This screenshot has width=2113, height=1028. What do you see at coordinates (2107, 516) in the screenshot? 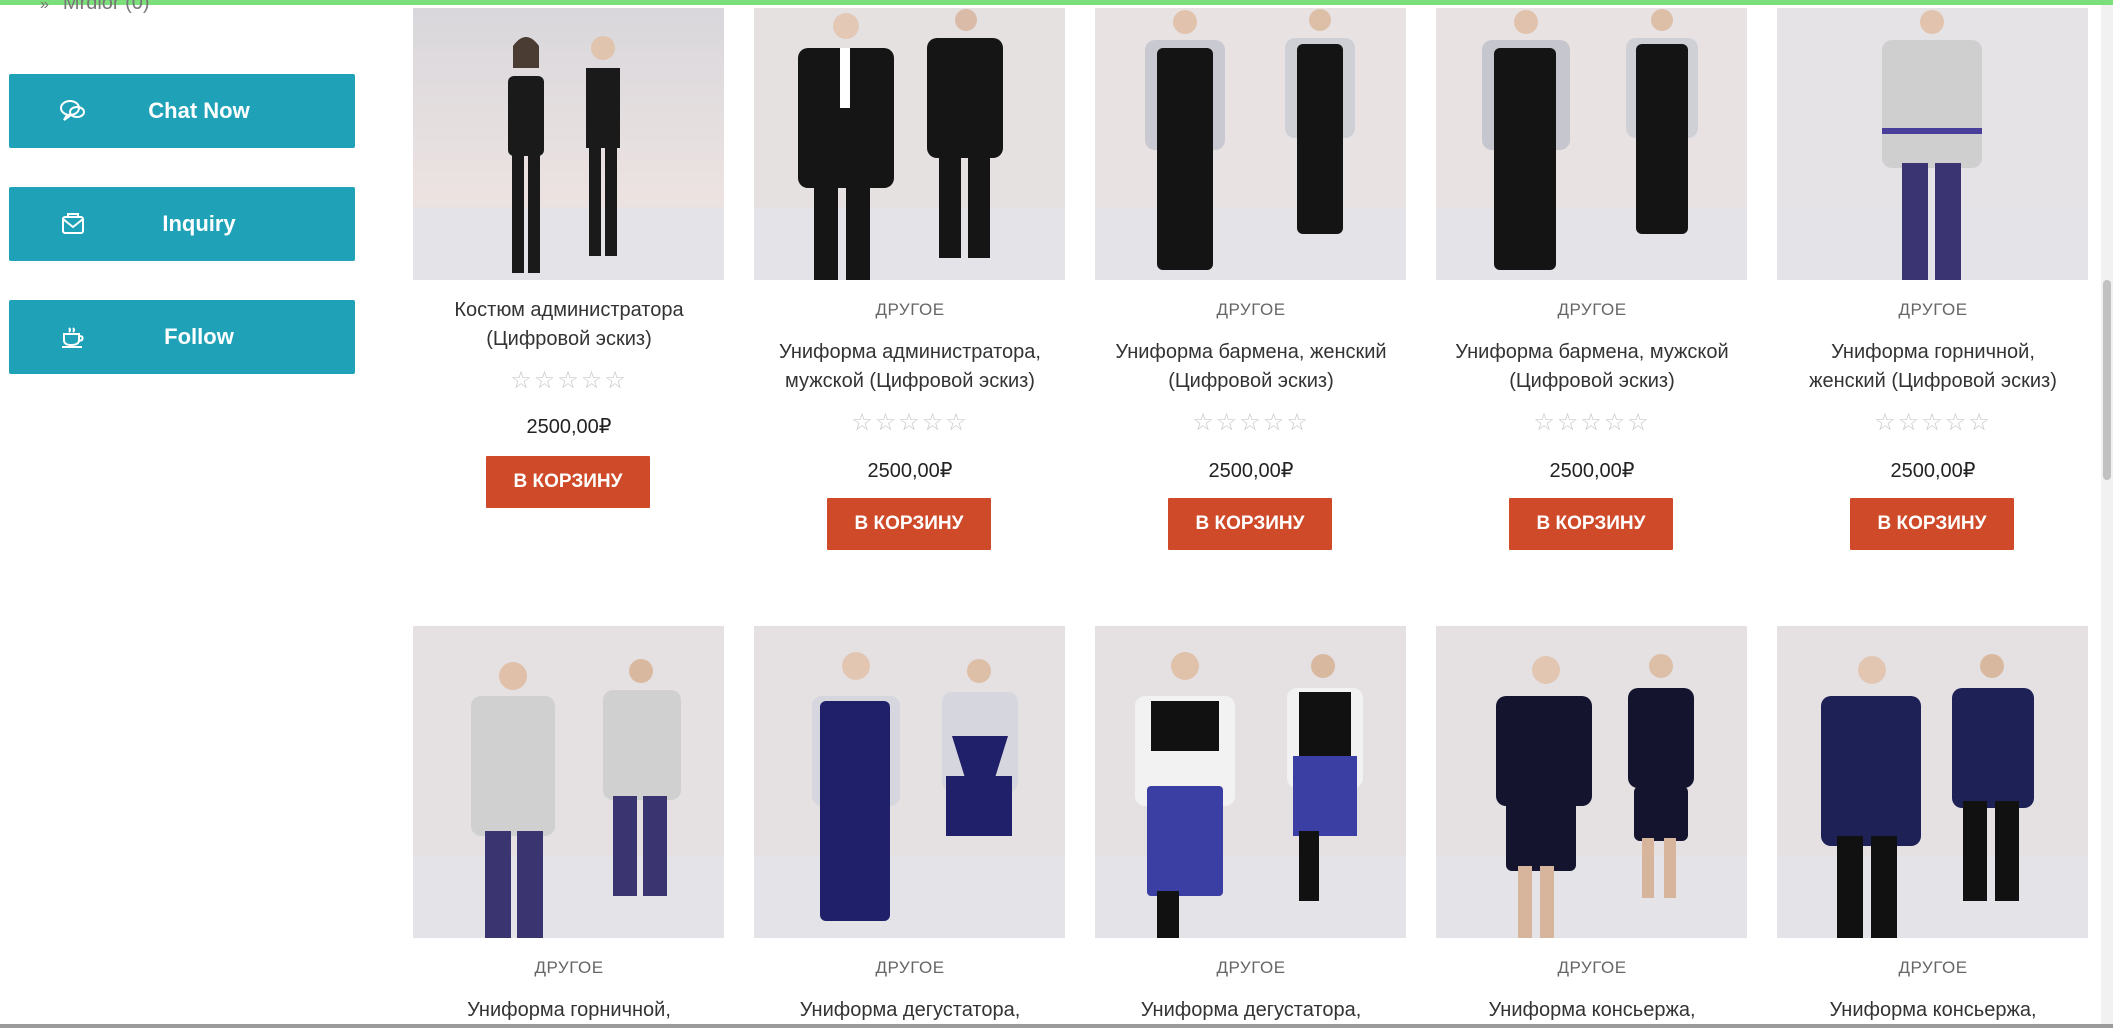
I see `scrollbar-track` at bounding box center [2107, 516].